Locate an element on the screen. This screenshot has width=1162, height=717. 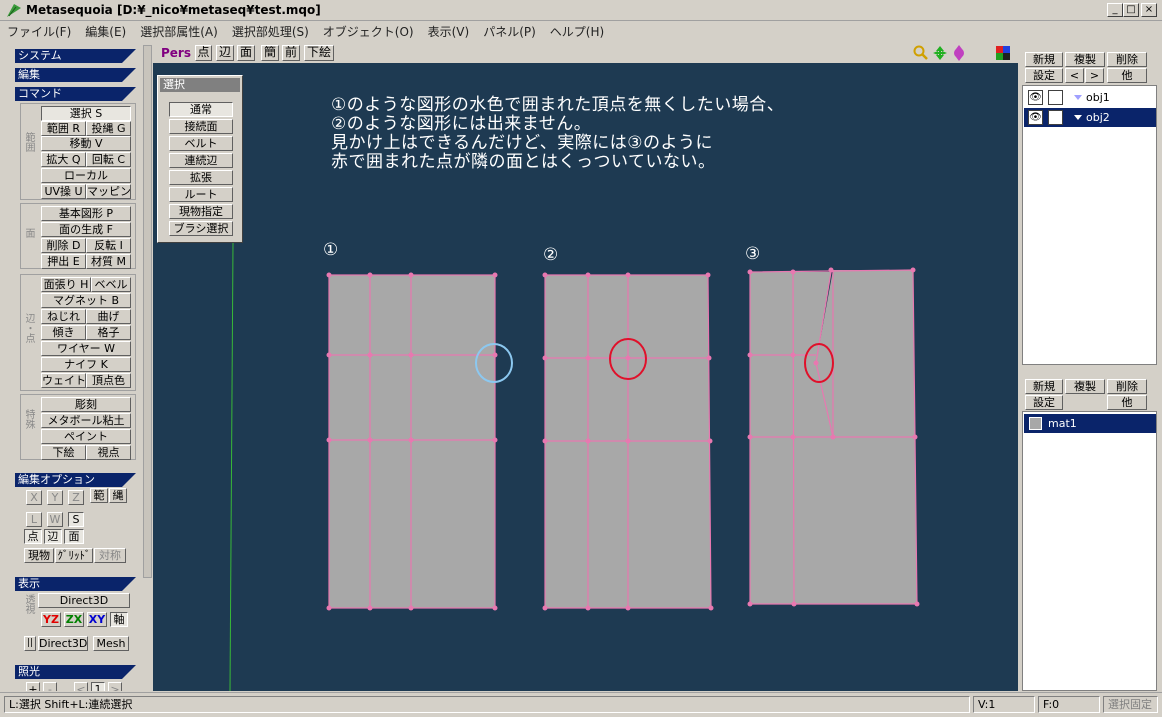
mesh-toggle-button: Mesh is located at coordinates (111, 643).